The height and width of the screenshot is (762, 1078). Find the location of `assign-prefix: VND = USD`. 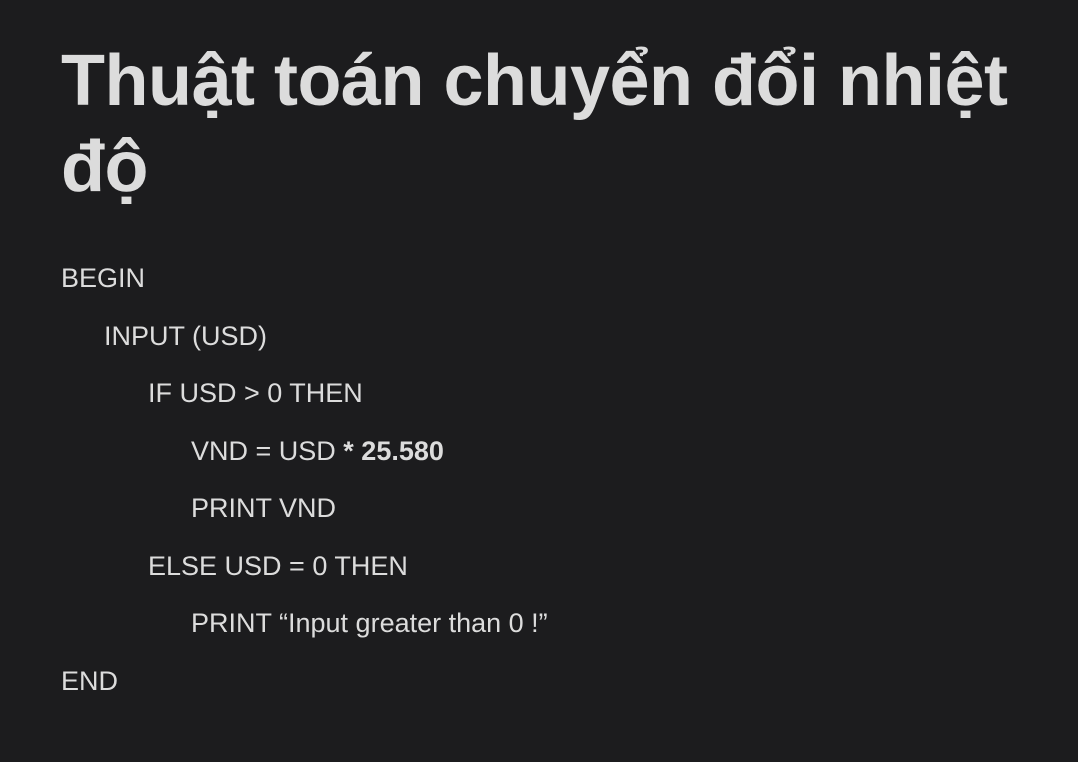

assign-prefix: VND = USD is located at coordinates (267, 450).